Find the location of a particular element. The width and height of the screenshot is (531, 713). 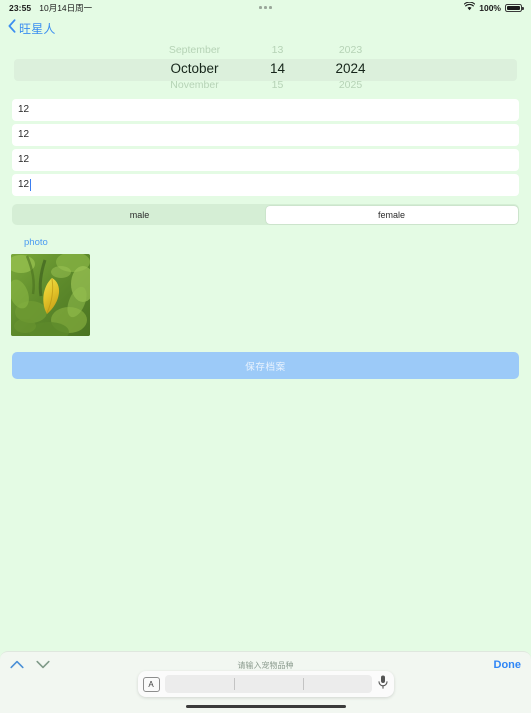

segment-female: female is located at coordinates (391, 214).